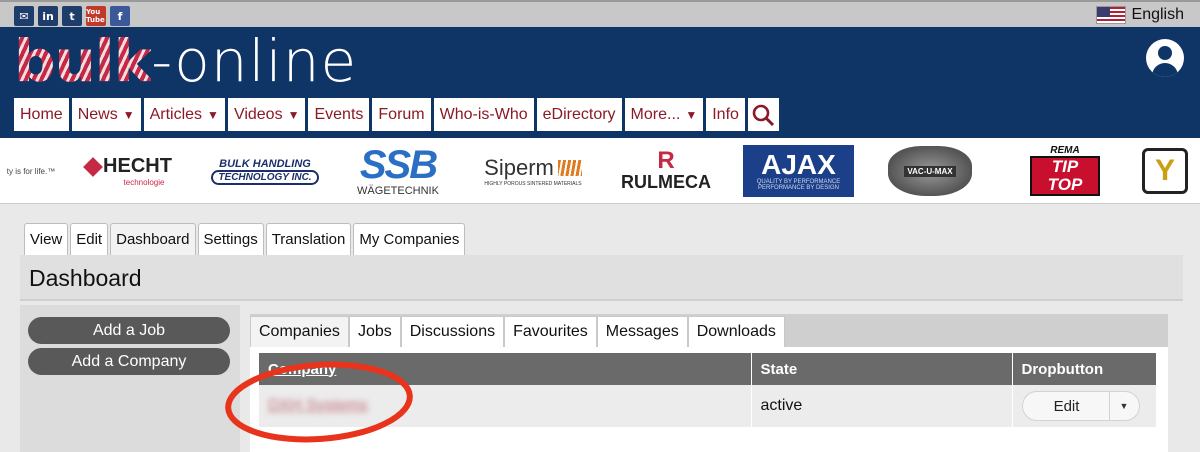 This screenshot has height=452, width=1200. I want to click on tab-label: My Companies, so click(409, 239).